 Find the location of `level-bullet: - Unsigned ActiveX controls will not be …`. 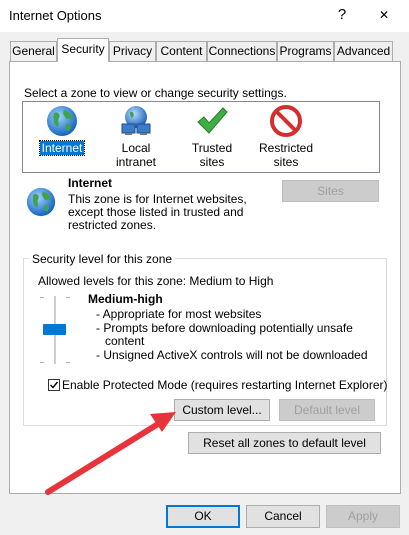

level-bullet: - Unsigned ActiveX controls will not be … is located at coordinates (232, 354).